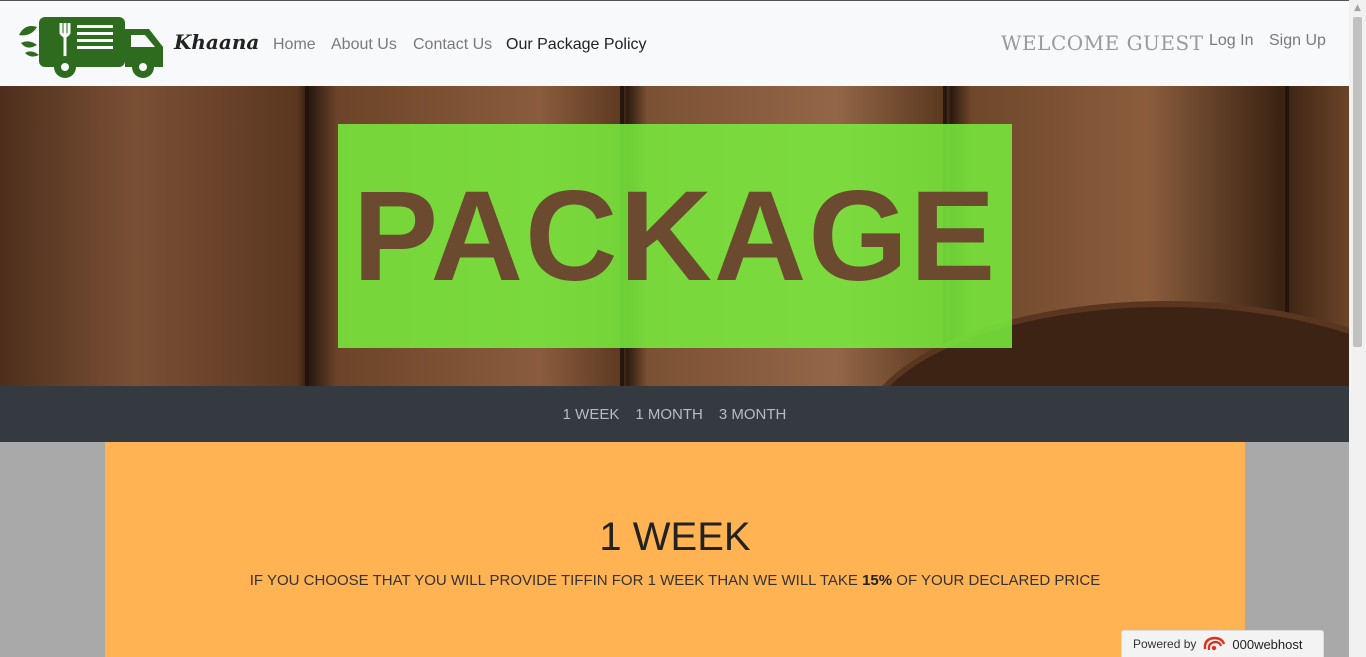 The height and width of the screenshot is (657, 1366). What do you see at coordinates (294, 45) in the screenshot?
I see `nav-link-home: Home` at bounding box center [294, 45].